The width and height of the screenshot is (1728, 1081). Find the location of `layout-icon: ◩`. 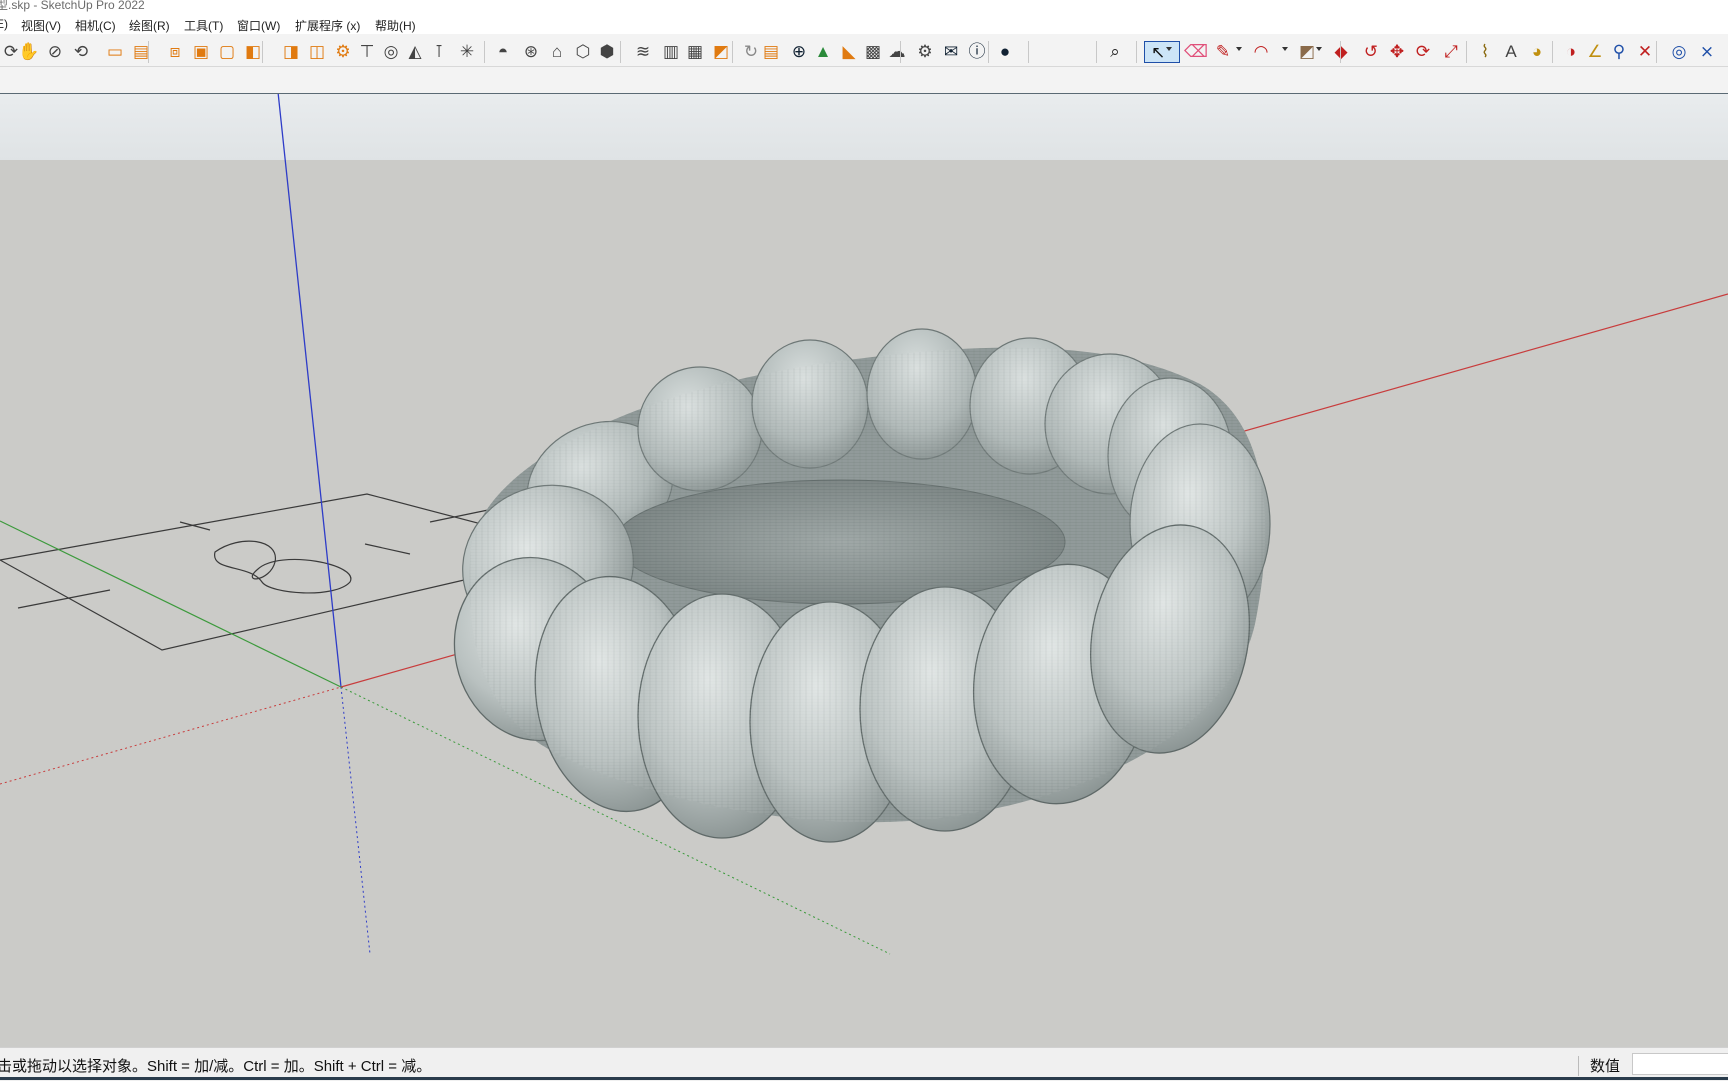

layout-icon: ◩ is located at coordinates (721, 52).